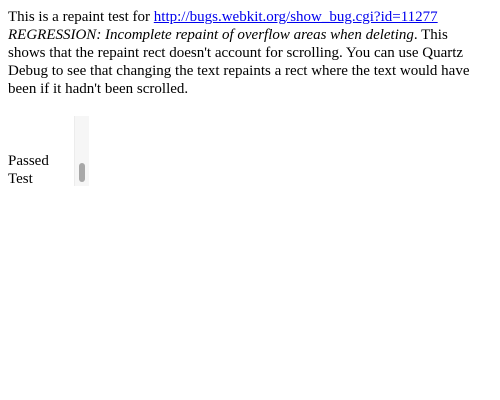 This screenshot has width=500, height=400. Describe the element at coordinates (82, 172) in the screenshot. I see `scrollbar-thumb` at that location.